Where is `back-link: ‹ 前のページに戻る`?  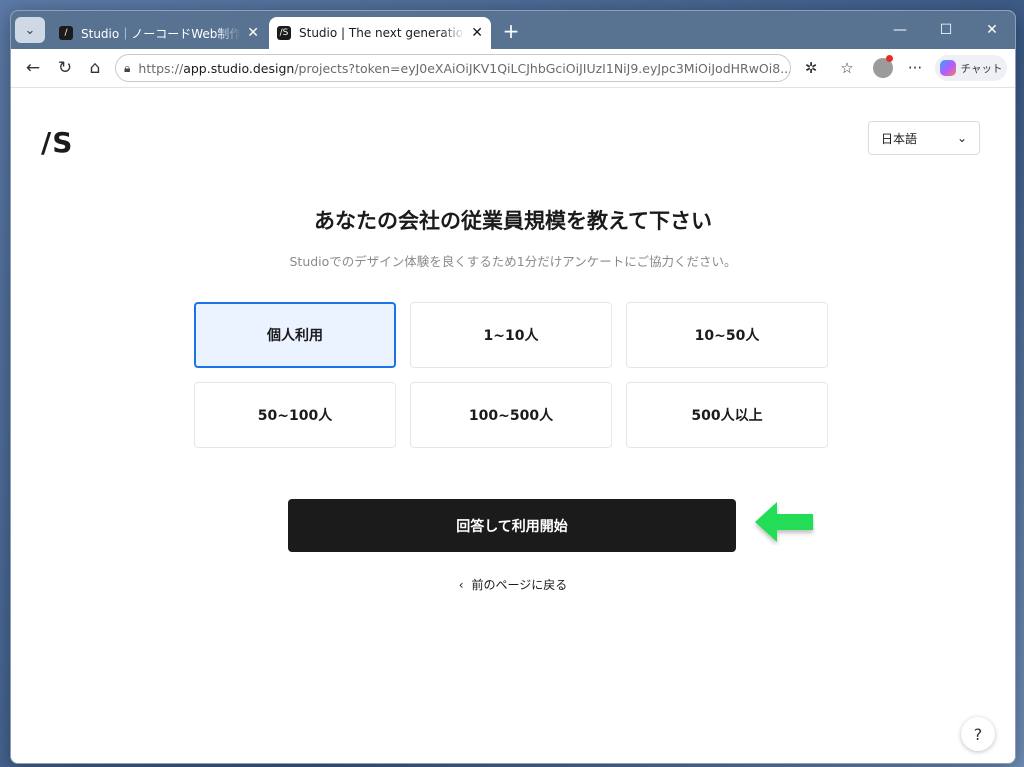 back-link: ‹ 前のページに戻る is located at coordinates (513, 584).